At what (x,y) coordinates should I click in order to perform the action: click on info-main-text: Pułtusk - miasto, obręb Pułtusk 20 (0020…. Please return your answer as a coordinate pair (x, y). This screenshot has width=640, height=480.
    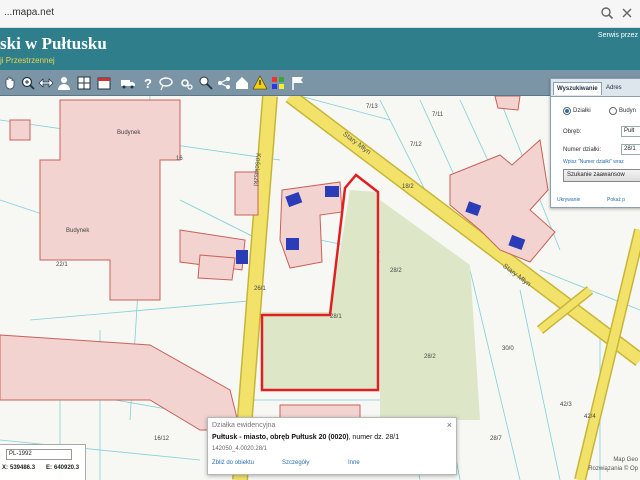
    Looking at the image, I should click on (305, 437).